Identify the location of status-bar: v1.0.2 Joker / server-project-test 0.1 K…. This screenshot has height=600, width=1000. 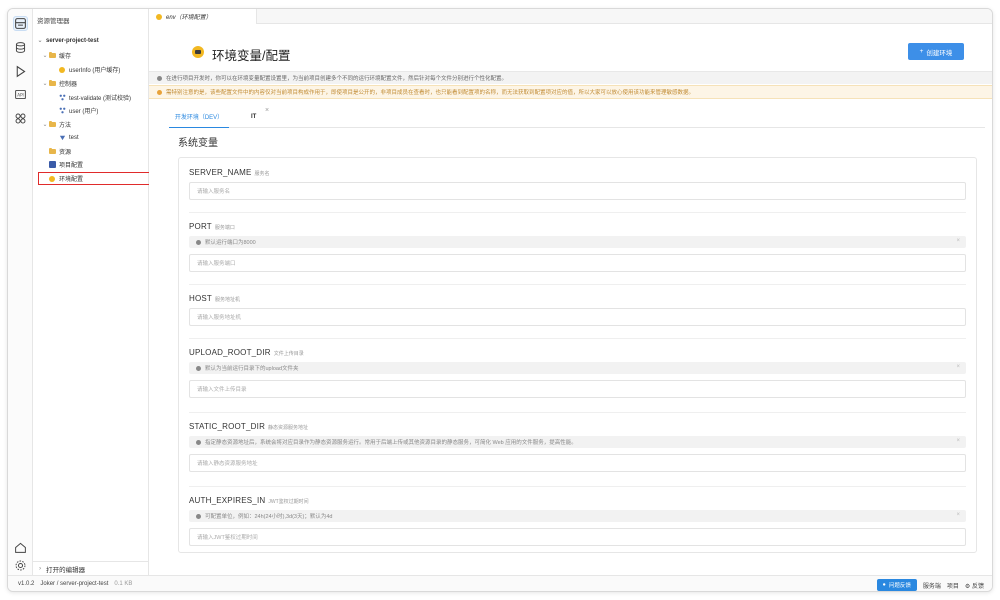
(500, 583).